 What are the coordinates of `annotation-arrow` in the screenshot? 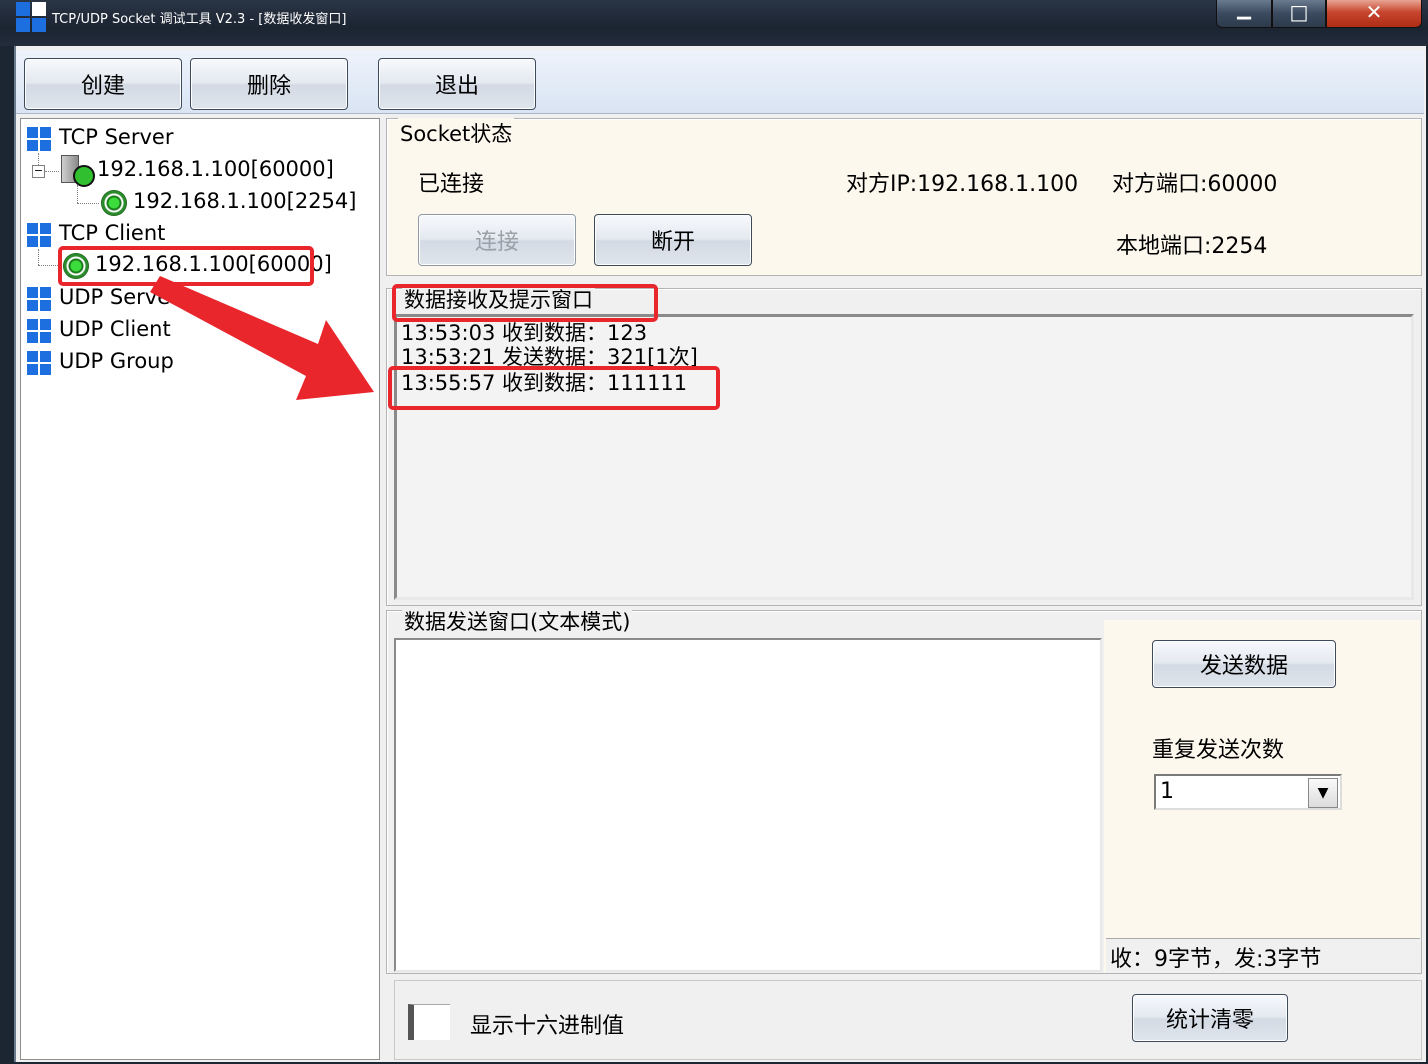 It's located at (262, 338).